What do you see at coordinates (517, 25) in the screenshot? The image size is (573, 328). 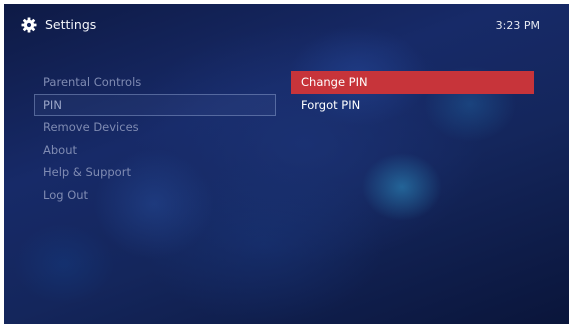 I see `clock-time: 3:23 PM` at bounding box center [517, 25].